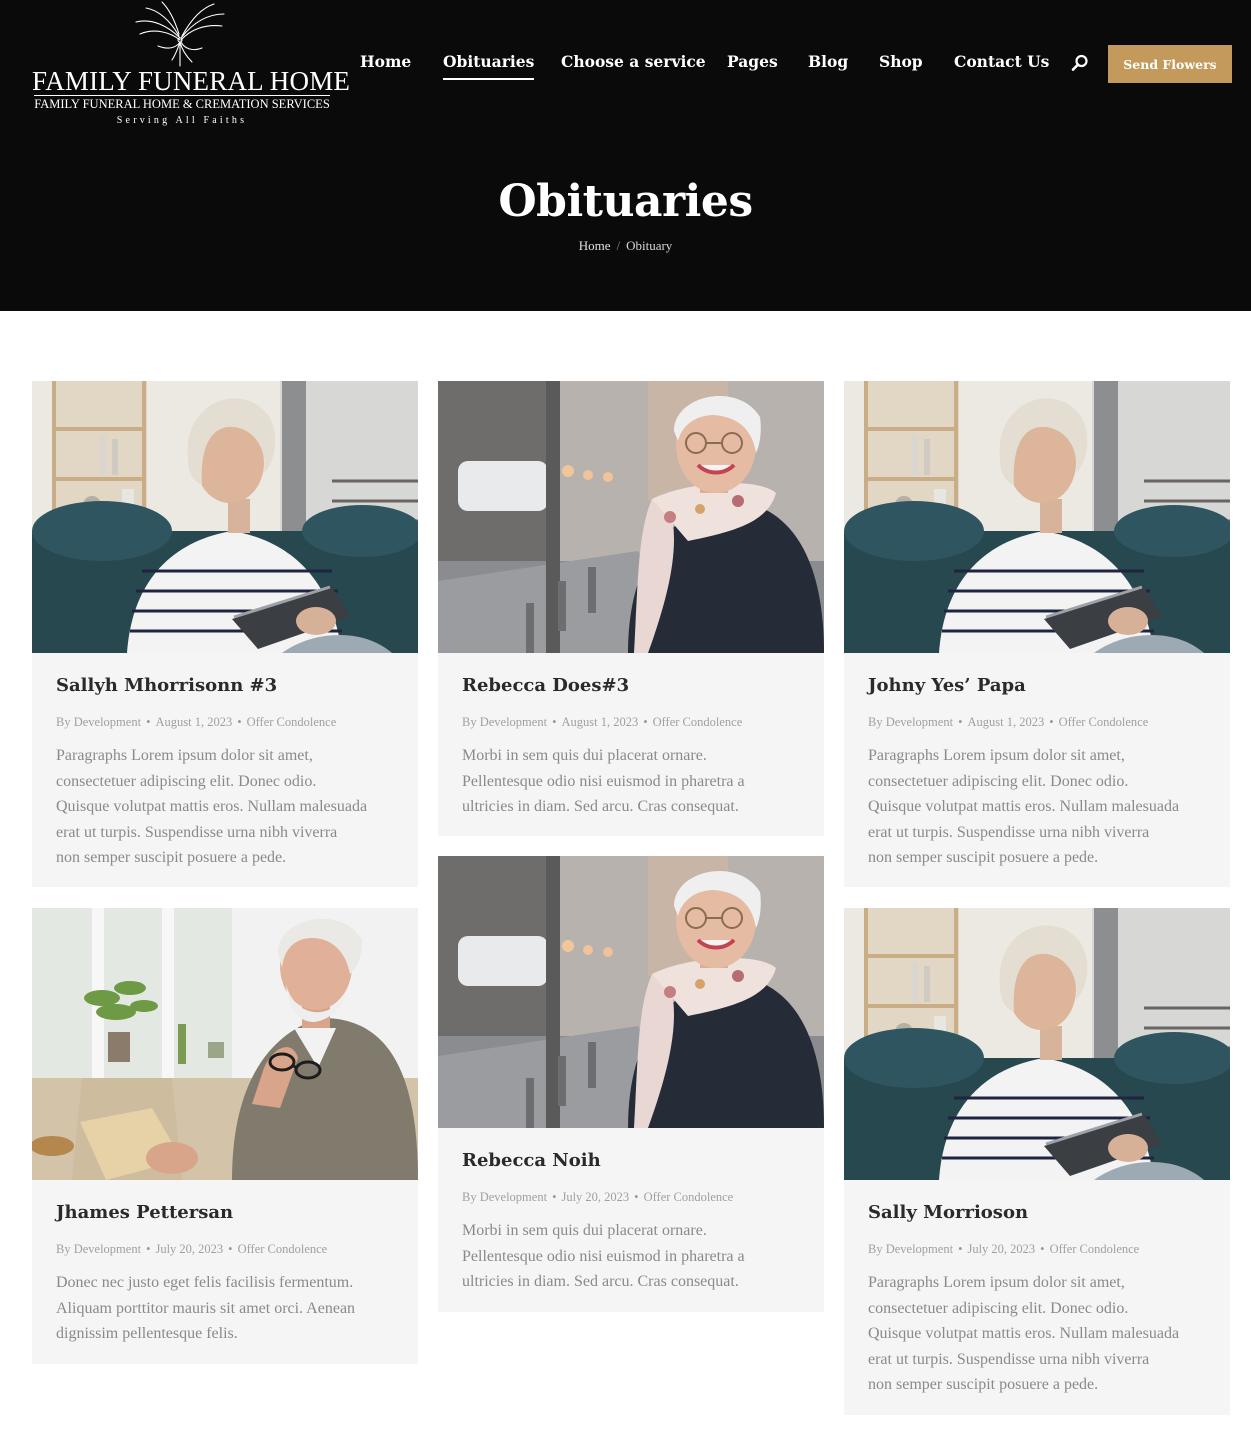 This screenshot has height=1441, width=1251. Describe the element at coordinates (947, 685) in the screenshot. I see `card-title-link: Johny Yes’ Papa` at that location.